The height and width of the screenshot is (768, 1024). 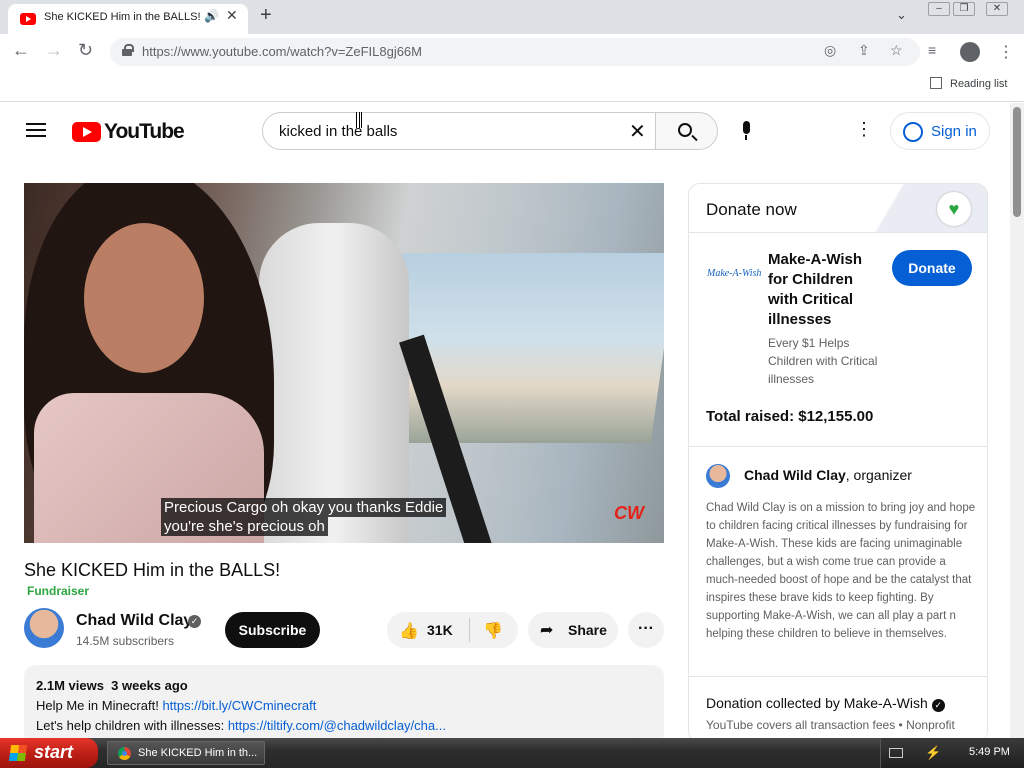 What do you see at coordinates (54, 50) in the screenshot?
I see `forward-icon: →` at bounding box center [54, 50].